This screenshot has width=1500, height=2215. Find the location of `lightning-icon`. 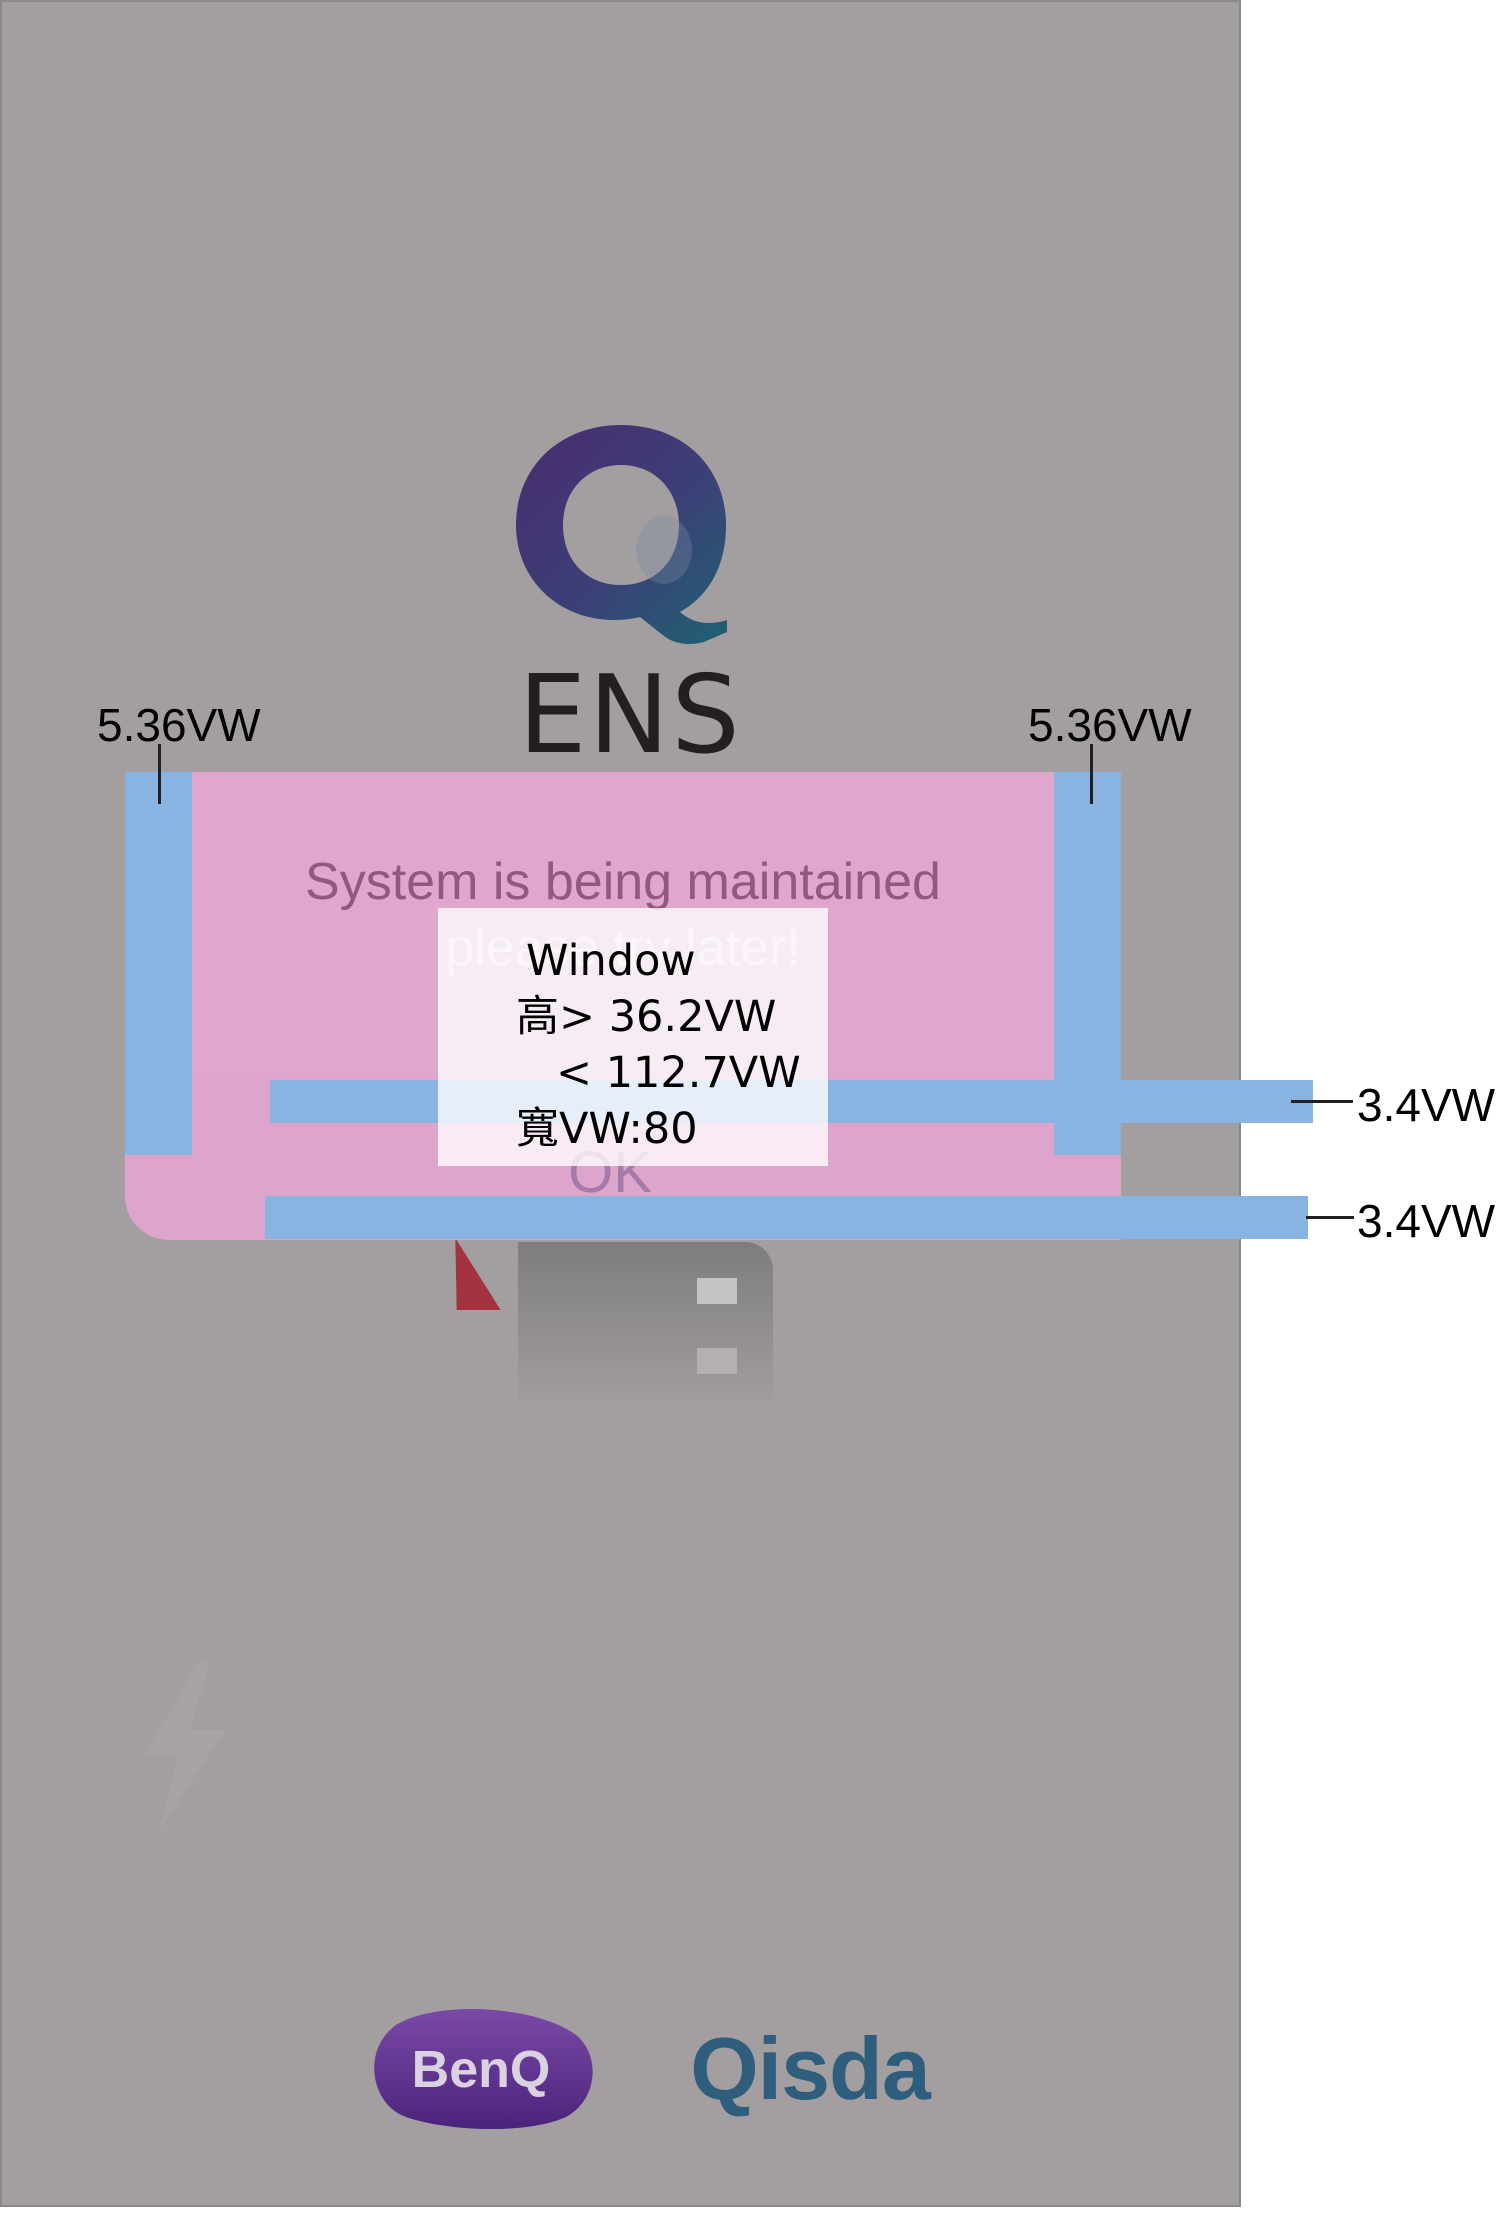

lightning-icon is located at coordinates (185, 1745).